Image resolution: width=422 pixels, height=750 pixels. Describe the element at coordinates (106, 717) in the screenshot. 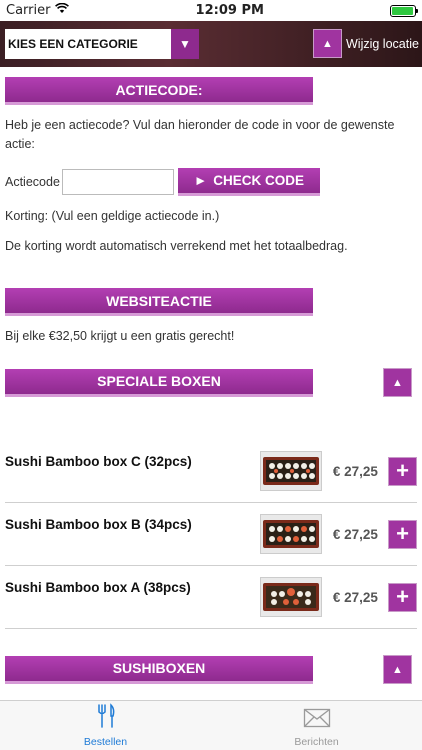

I see `fork-knife-icon` at that location.